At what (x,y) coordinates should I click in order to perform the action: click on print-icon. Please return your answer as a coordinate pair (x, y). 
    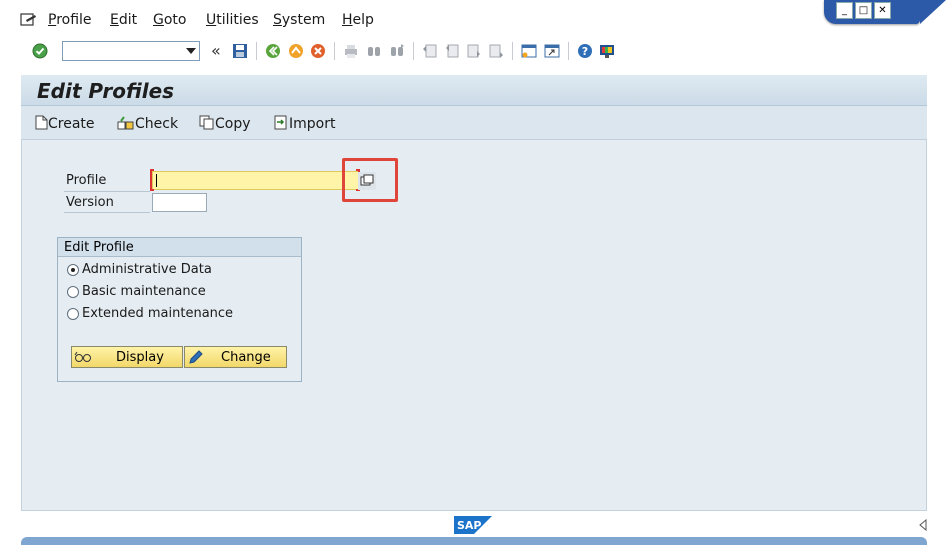
    Looking at the image, I should click on (351, 51).